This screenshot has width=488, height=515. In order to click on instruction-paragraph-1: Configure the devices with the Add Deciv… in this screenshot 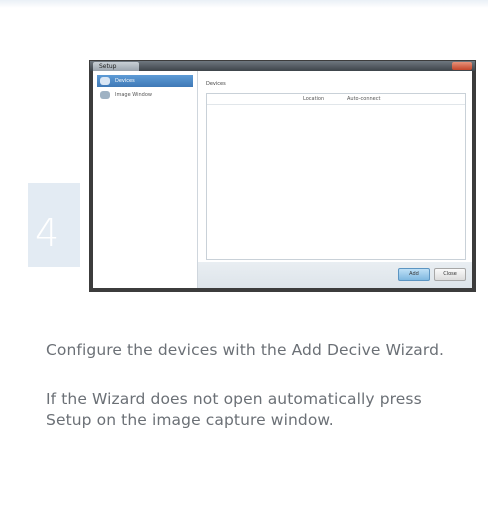, I will do `click(245, 350)`.